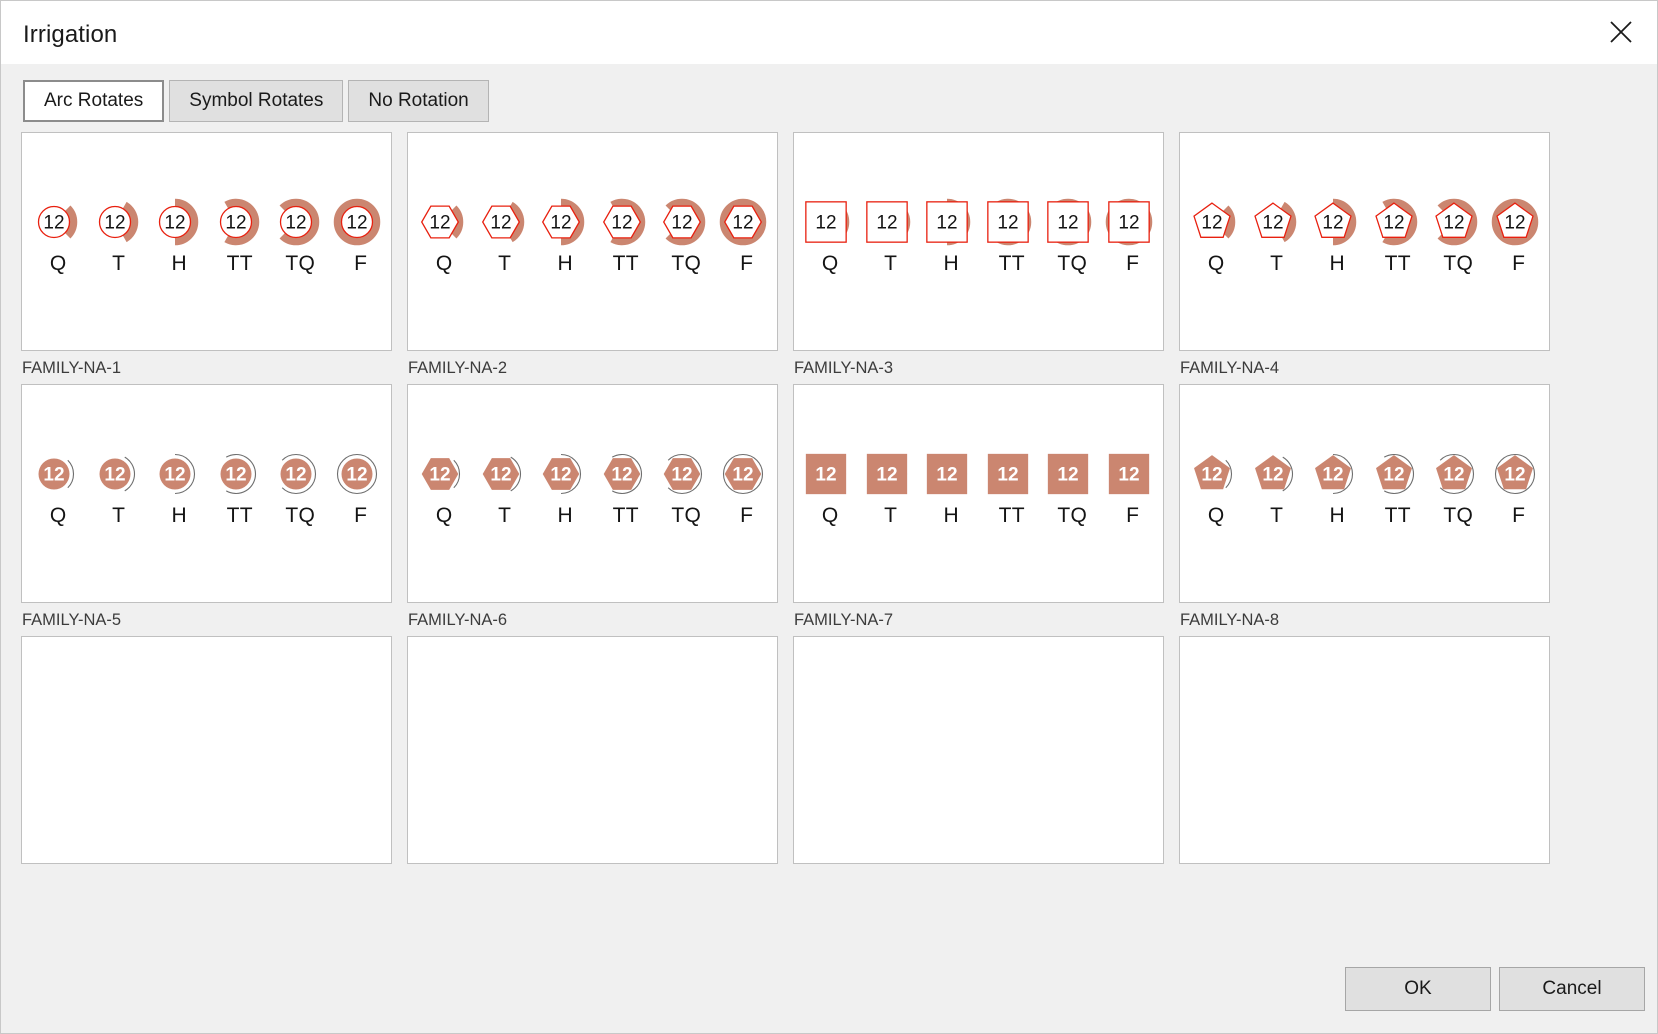 This screenshot has width=1658, height=1034. What do you see at coordinates (94, 101) in the screenshot?
I see `tab-arc-rotates: Arc Rotates` at bounding box center [94, 101].